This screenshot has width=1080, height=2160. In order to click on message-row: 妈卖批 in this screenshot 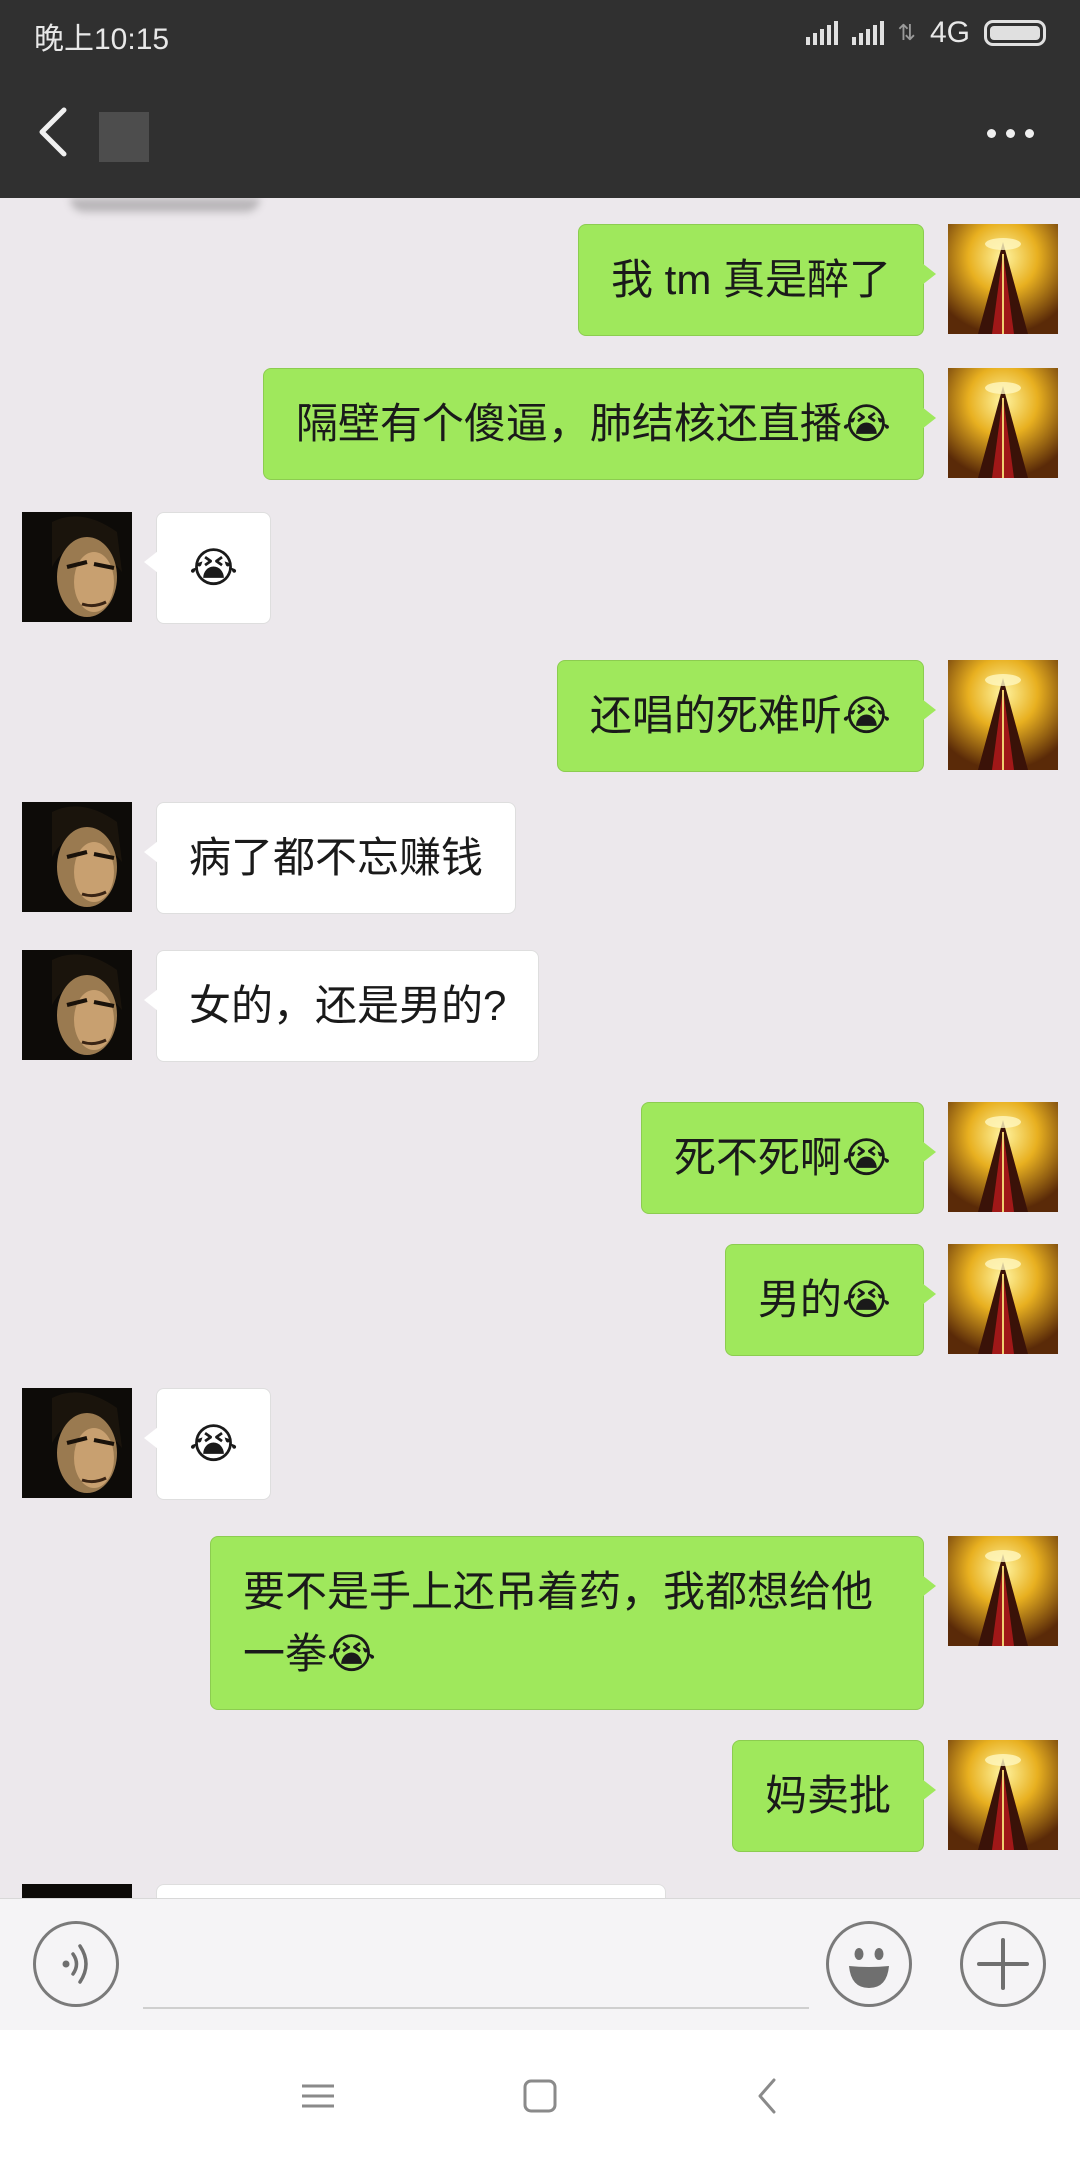, I will do `click(540, 1796)`.